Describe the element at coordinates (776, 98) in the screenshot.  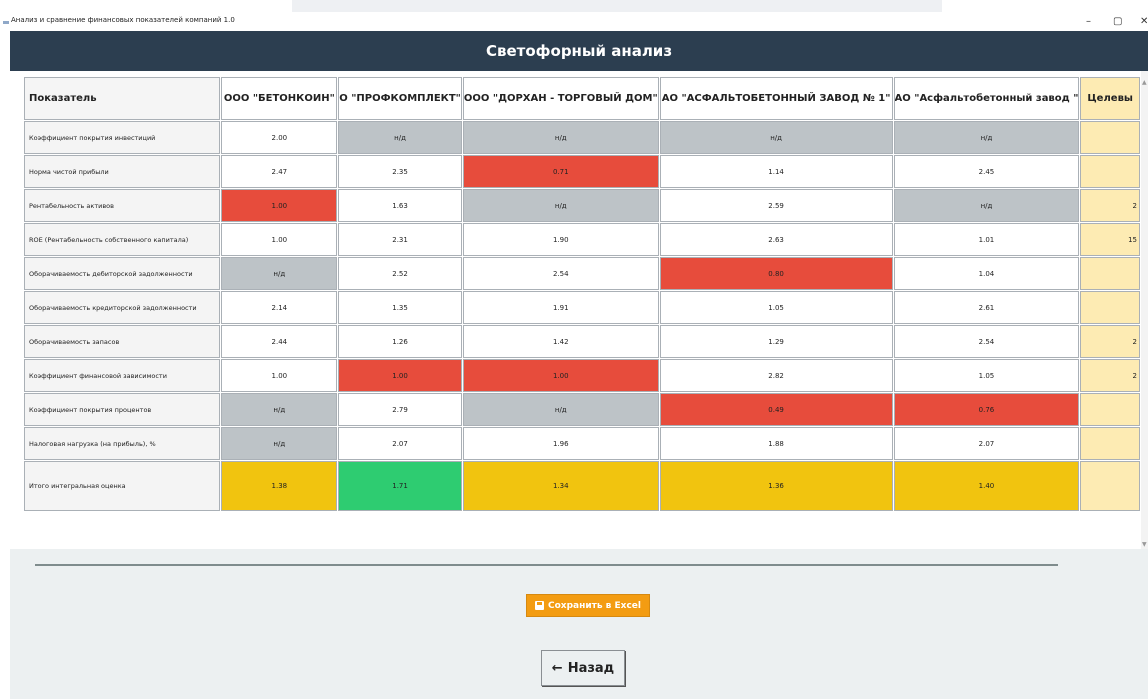
I see `column-header-company: АО "АСФАЛЬТОБЕТОННЫЙ ЗАВОД № 1"` at that location.